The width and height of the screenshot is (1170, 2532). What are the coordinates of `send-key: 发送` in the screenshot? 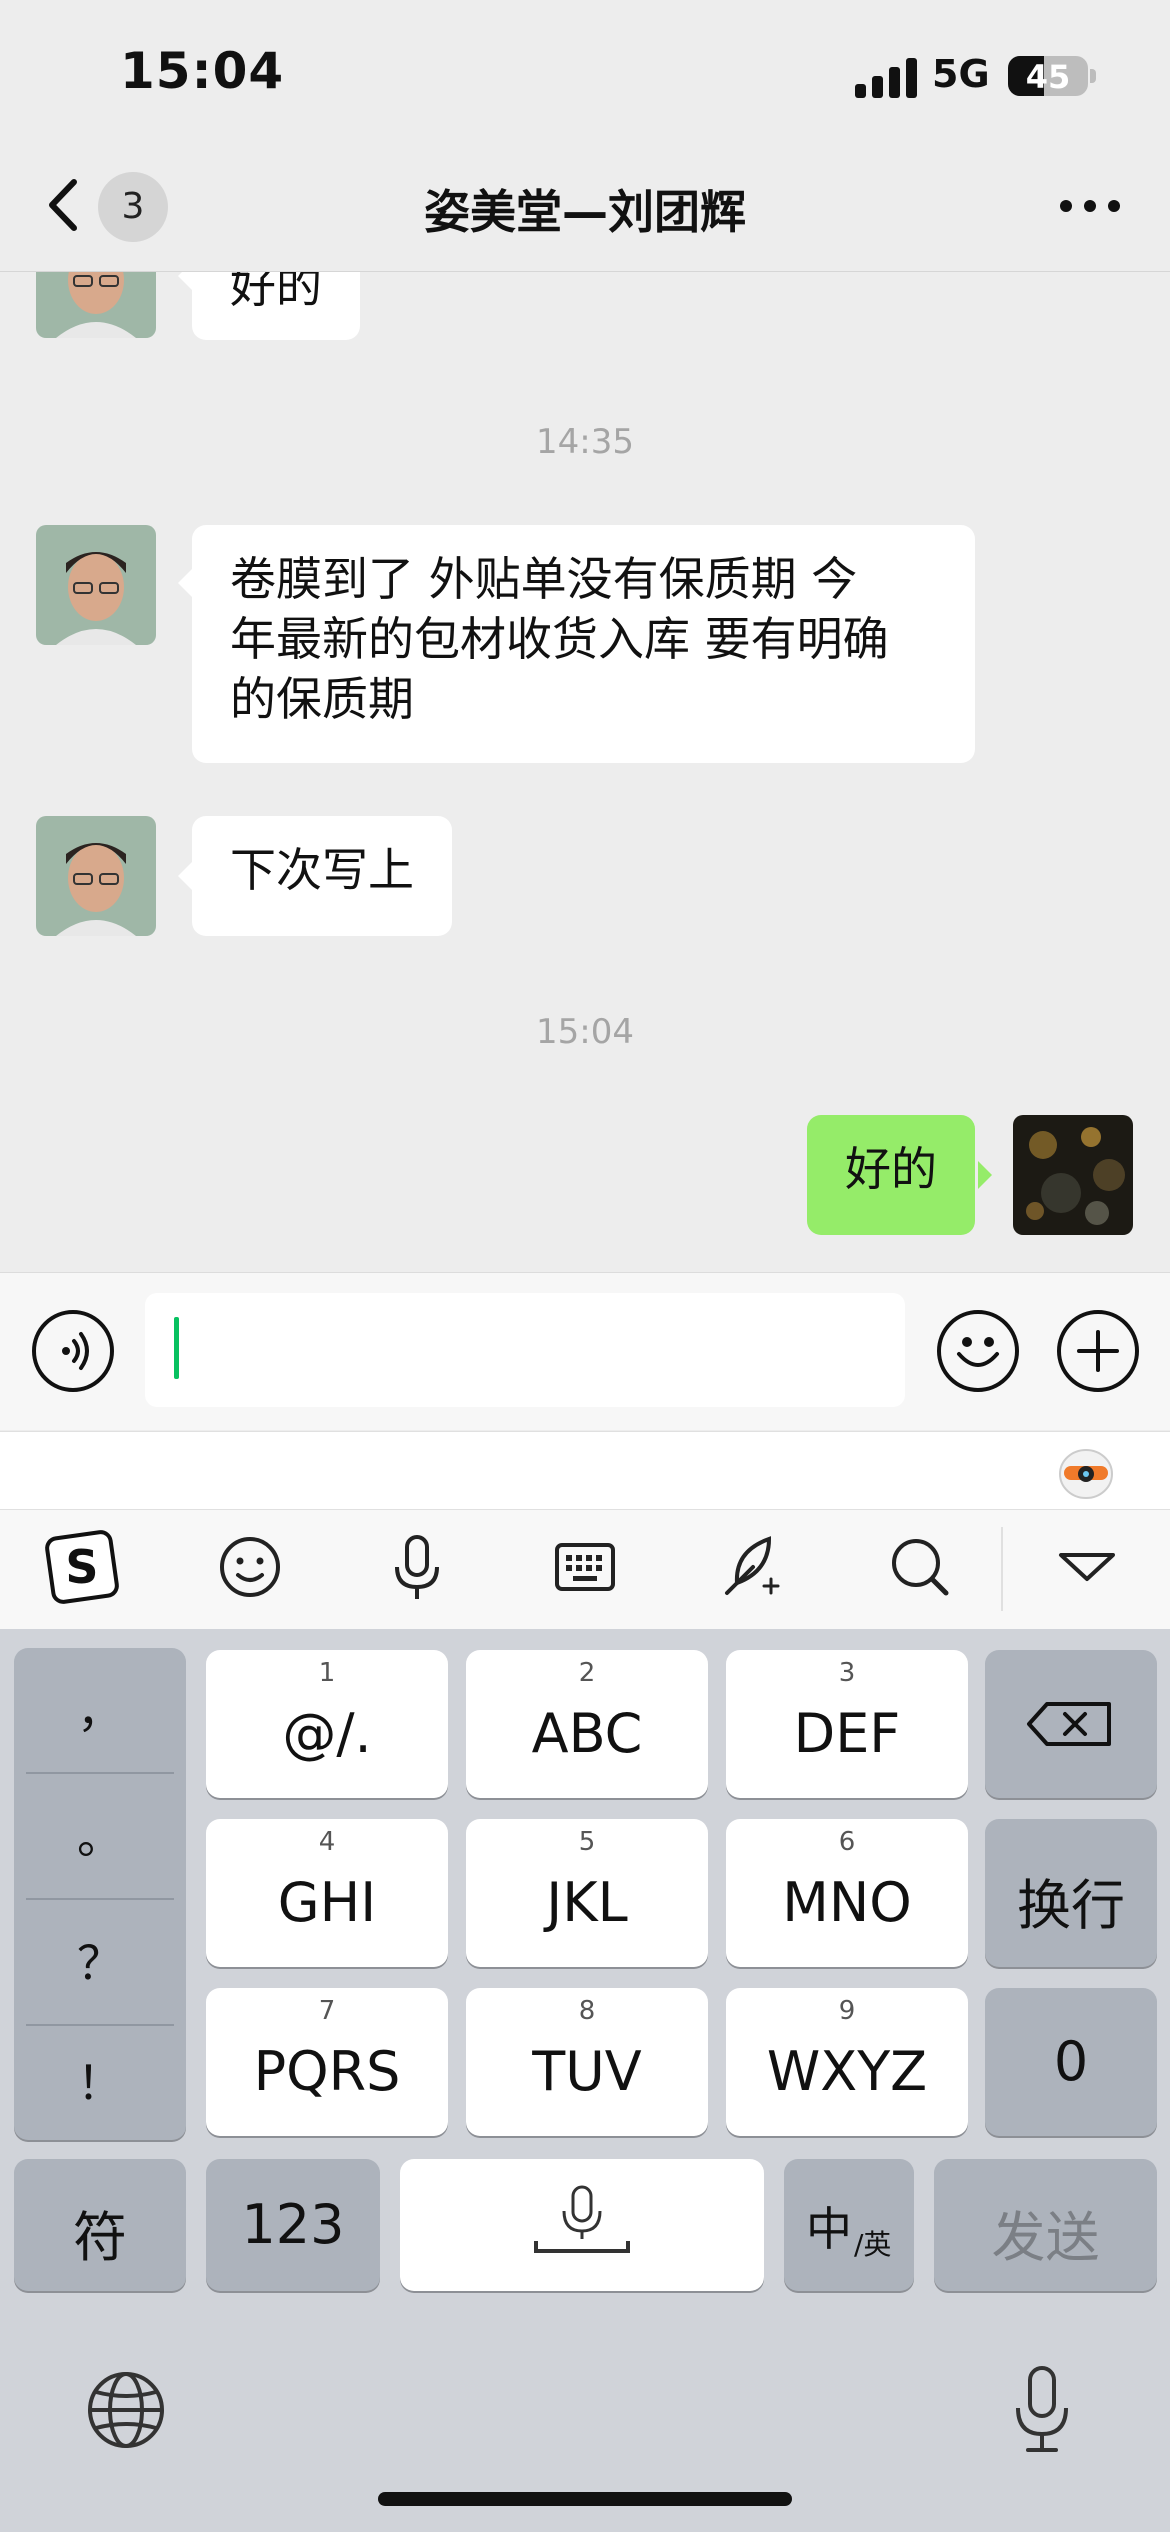 It's located at (1045, 2225).